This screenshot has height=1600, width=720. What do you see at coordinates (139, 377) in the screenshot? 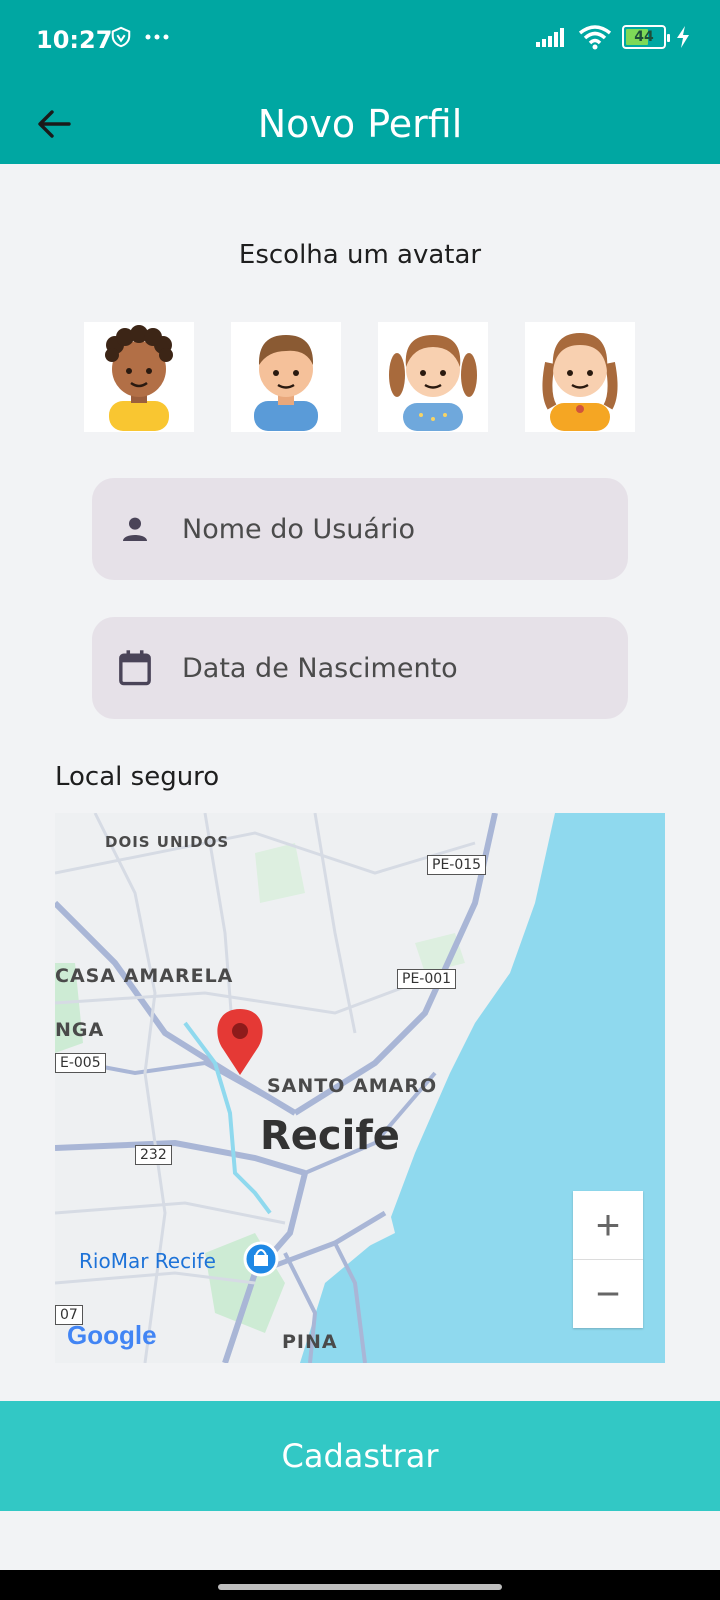
I see `avatar-boy-curly` at bounding box center [139, 377].